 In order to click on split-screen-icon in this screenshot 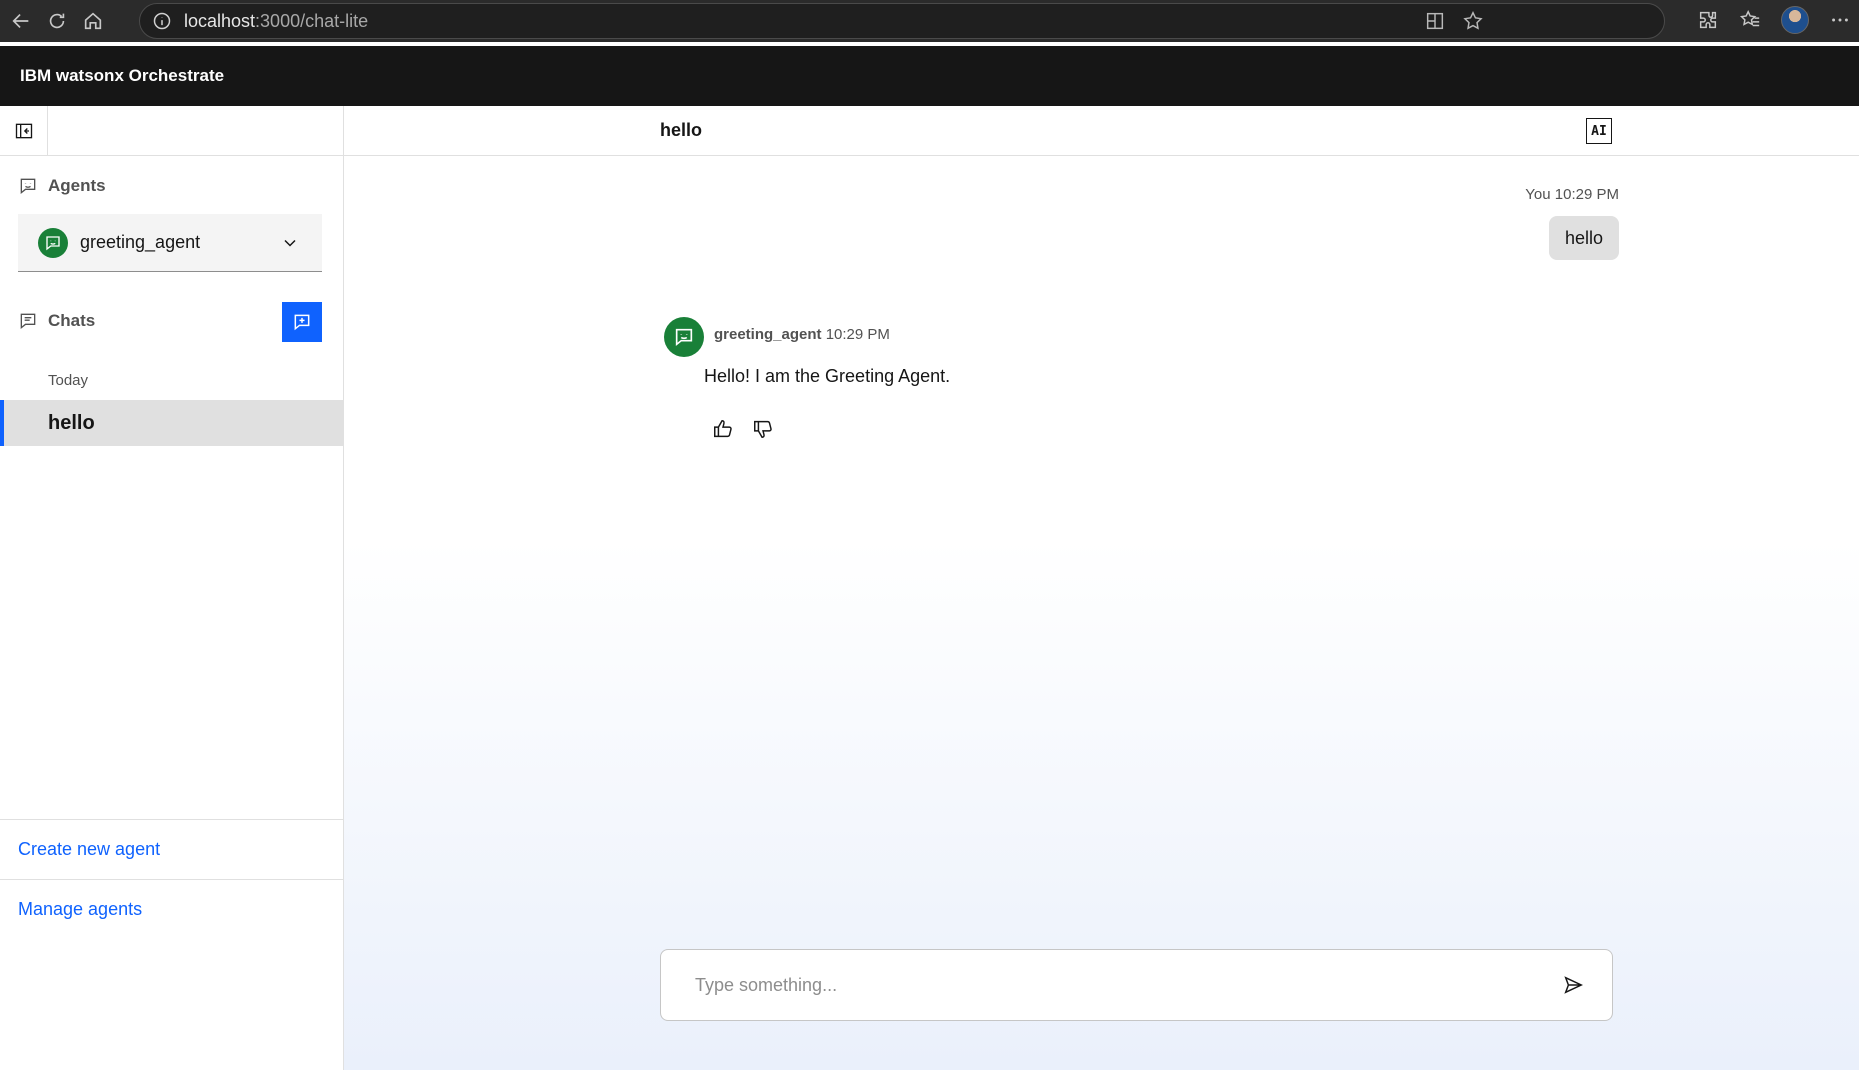, I will do `click(1435, 21)`.